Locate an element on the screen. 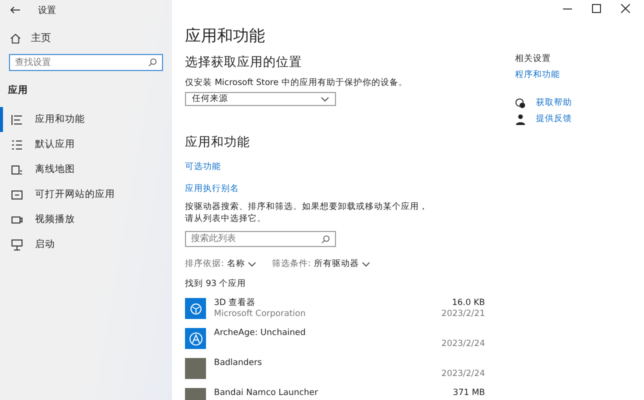 The height and width of the screenshot is (400, 644). app-name: Bandai Namco Launcher is located at coordinates (266, 393).